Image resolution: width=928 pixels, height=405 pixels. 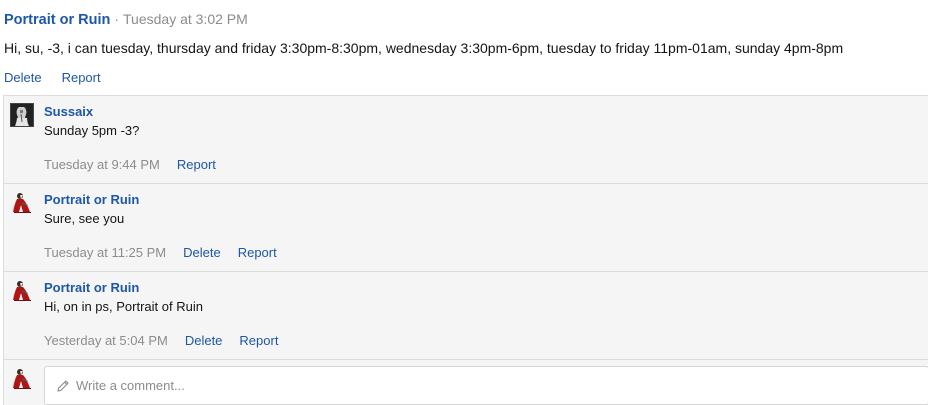 I want to click on comment-meta: Tuesday at 11:25 PM Delete Report, so click(x=169, y=252).